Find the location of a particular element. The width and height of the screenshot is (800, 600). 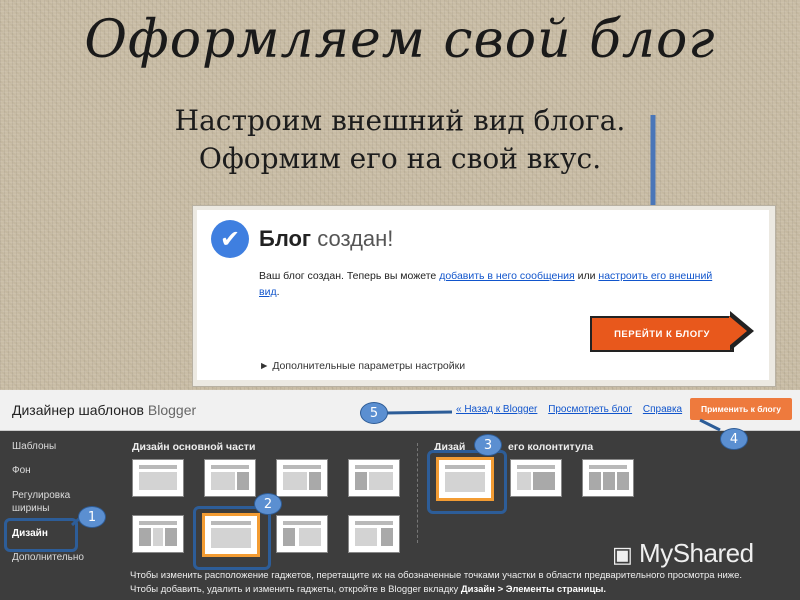

callout-marker-3: 3 is located at coordinates (488, 445).